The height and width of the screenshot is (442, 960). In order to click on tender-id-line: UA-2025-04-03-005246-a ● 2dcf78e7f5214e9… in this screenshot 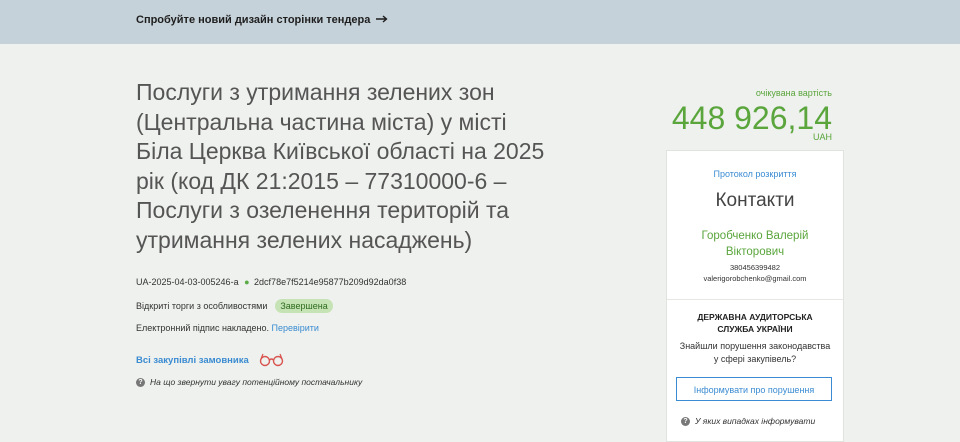, I will do `click(271, 282)`.